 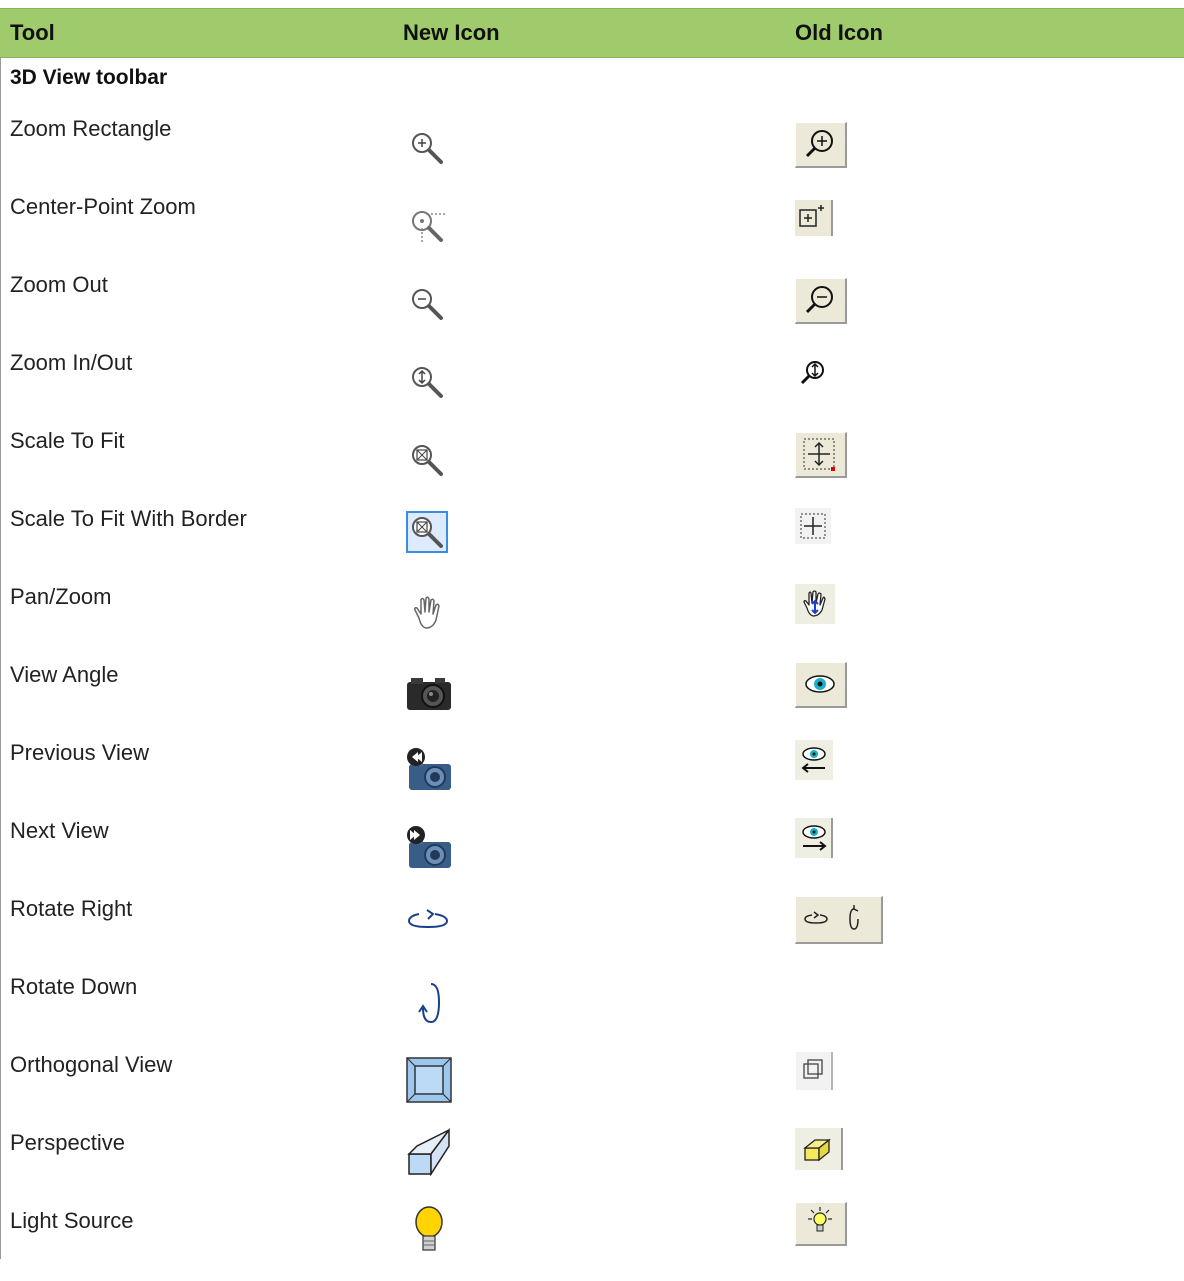 I want to click on light-bulb-icon, so click(x=429, y=1228).